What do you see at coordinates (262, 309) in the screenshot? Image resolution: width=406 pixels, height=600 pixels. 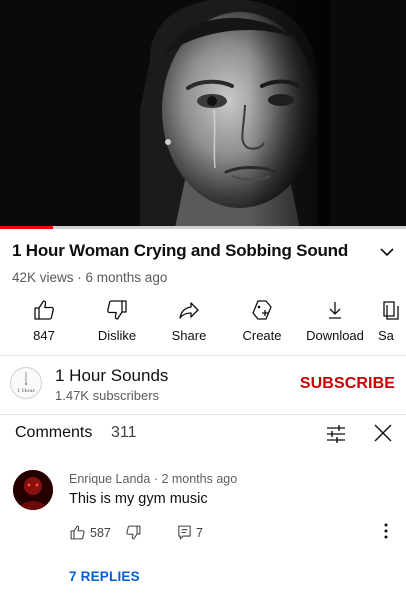 I see `create-icon` at bounding box center [262, 309].